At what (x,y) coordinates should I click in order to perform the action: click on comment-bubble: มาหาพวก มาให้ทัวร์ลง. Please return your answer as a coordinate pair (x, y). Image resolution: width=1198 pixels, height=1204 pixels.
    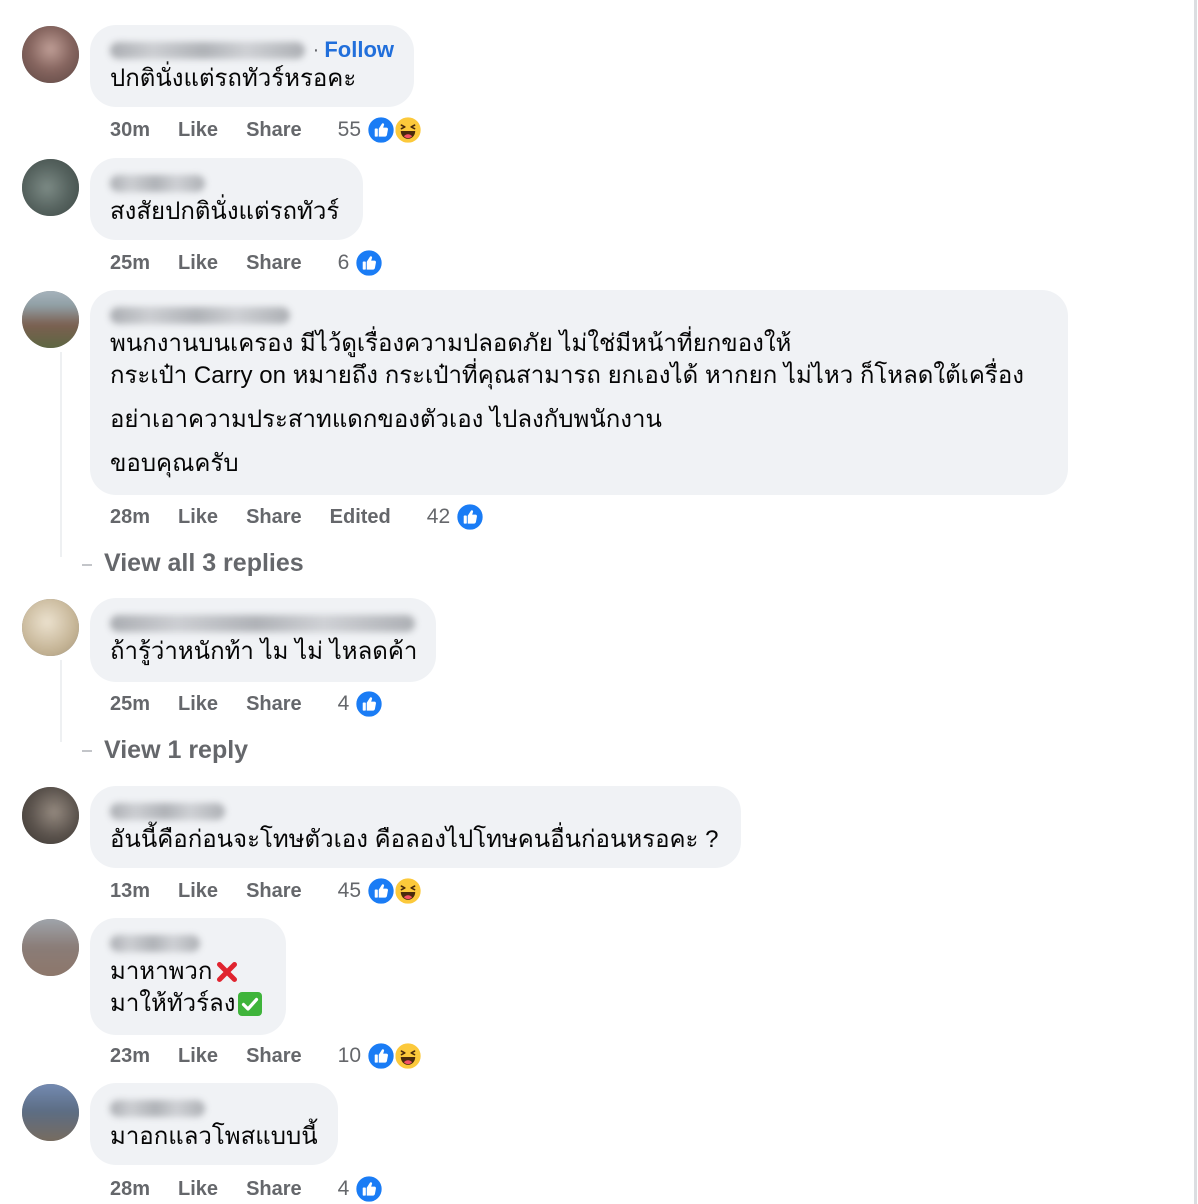
    Looking at the image, I should click on (188, 976).